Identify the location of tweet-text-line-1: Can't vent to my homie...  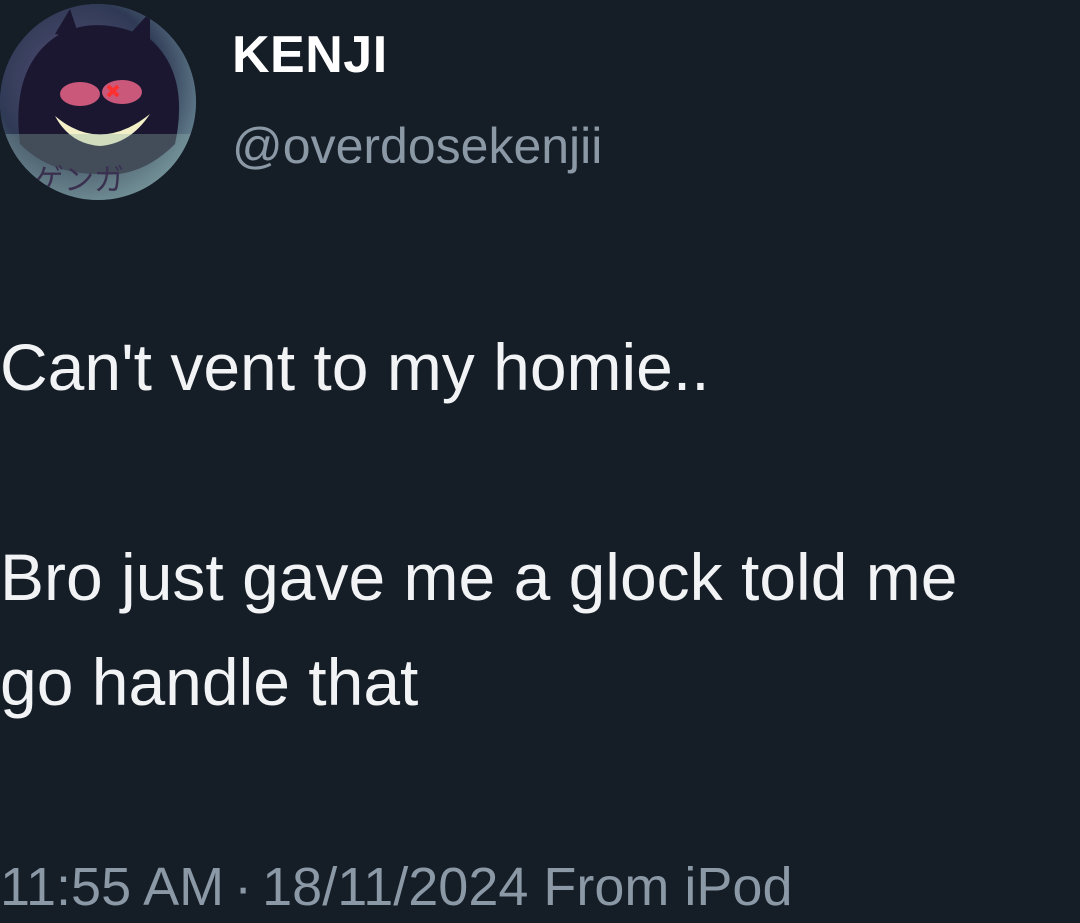
(355, 367).